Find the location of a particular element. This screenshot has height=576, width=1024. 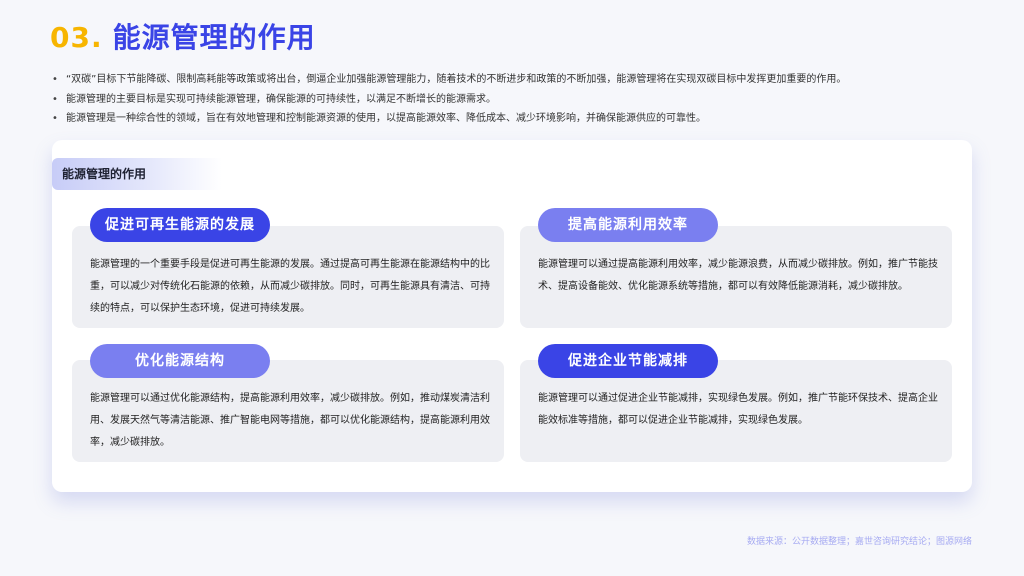

section-title: 能源管理的作用 is located at coordinates (214, 37).